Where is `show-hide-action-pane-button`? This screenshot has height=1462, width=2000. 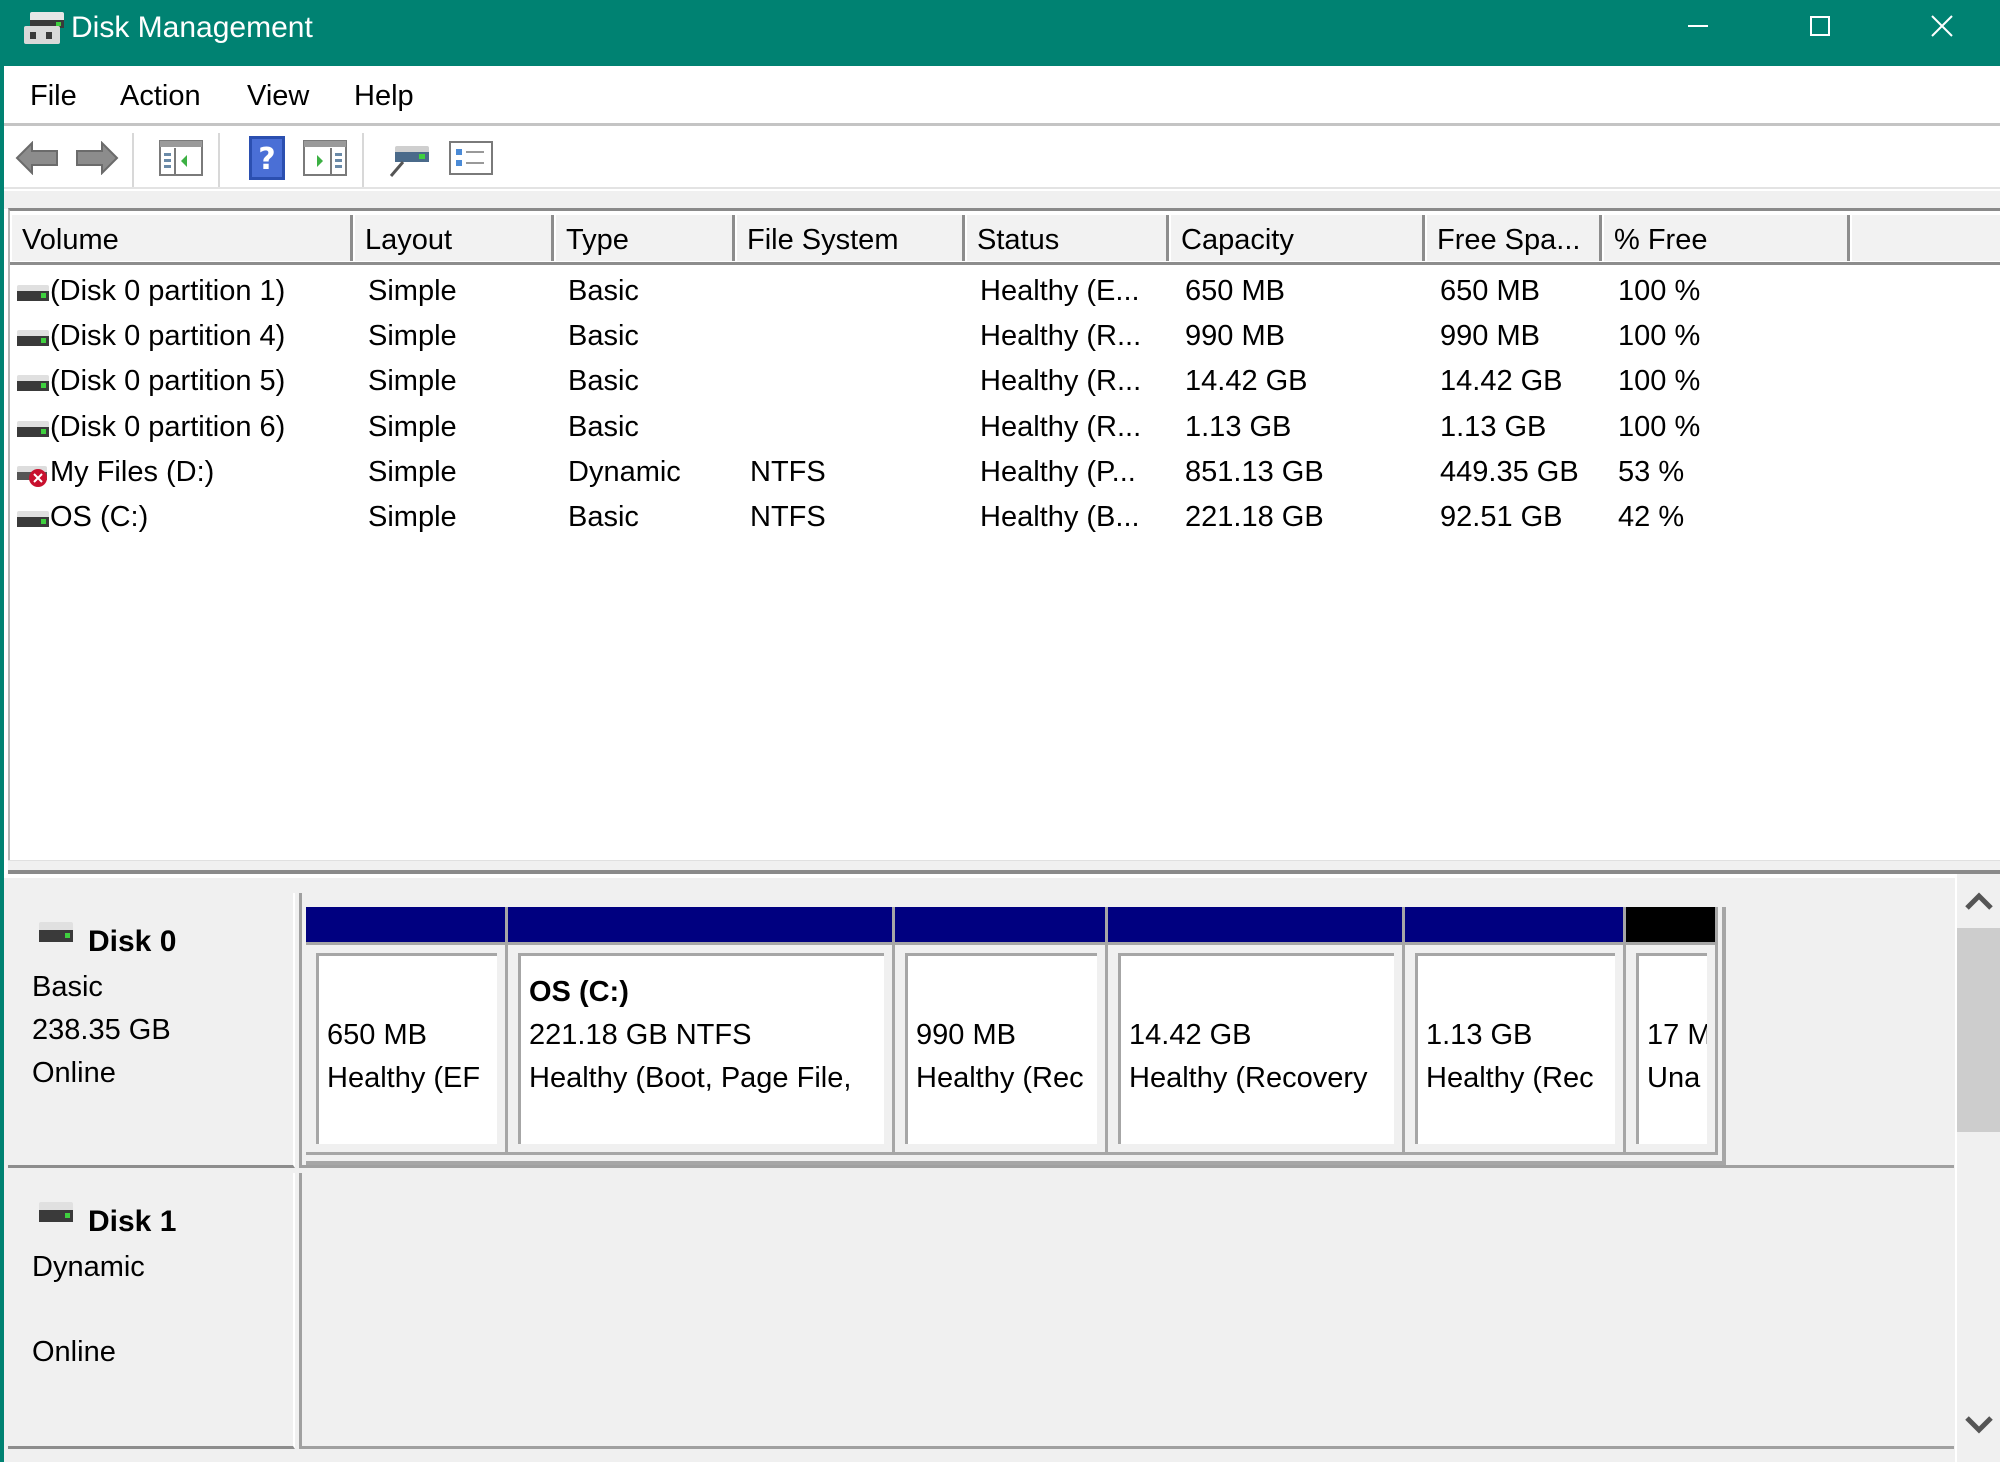 show-hide-action-pane-button is located at coordinates (325, 158).